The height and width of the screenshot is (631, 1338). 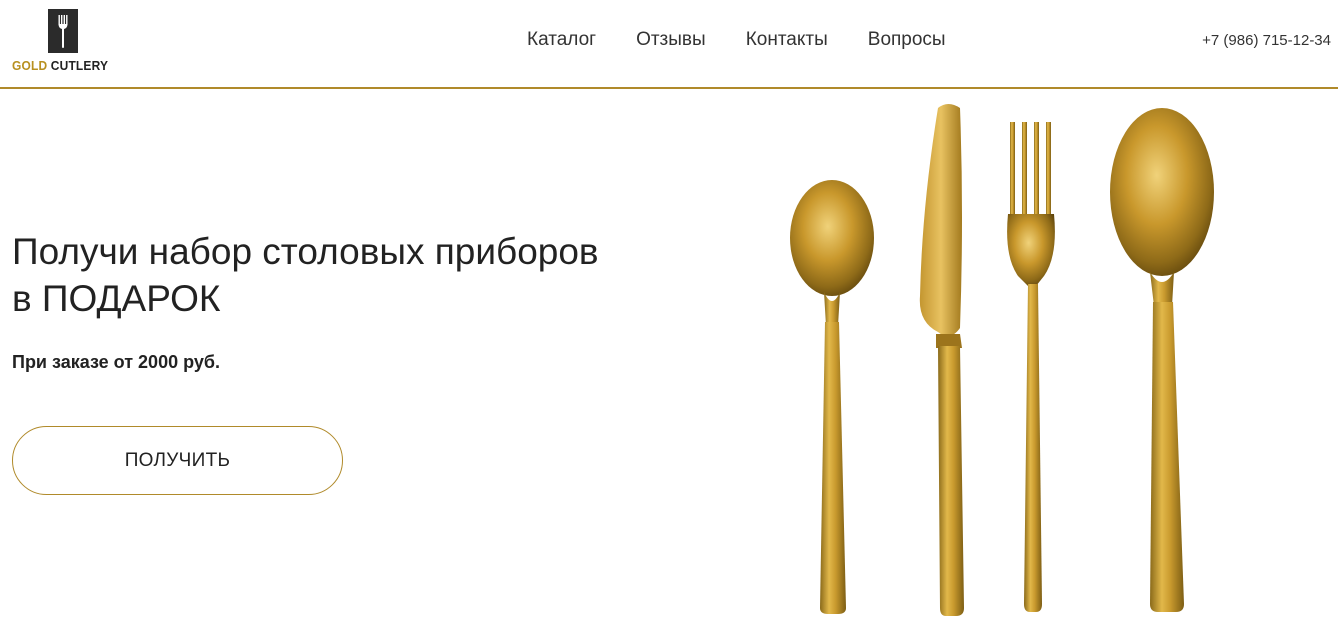 What do you see at coordinates (78, 65) in the screenshot?
I see `logo-word-cutlery: CUTLERY` at bounding box center [78, 65].